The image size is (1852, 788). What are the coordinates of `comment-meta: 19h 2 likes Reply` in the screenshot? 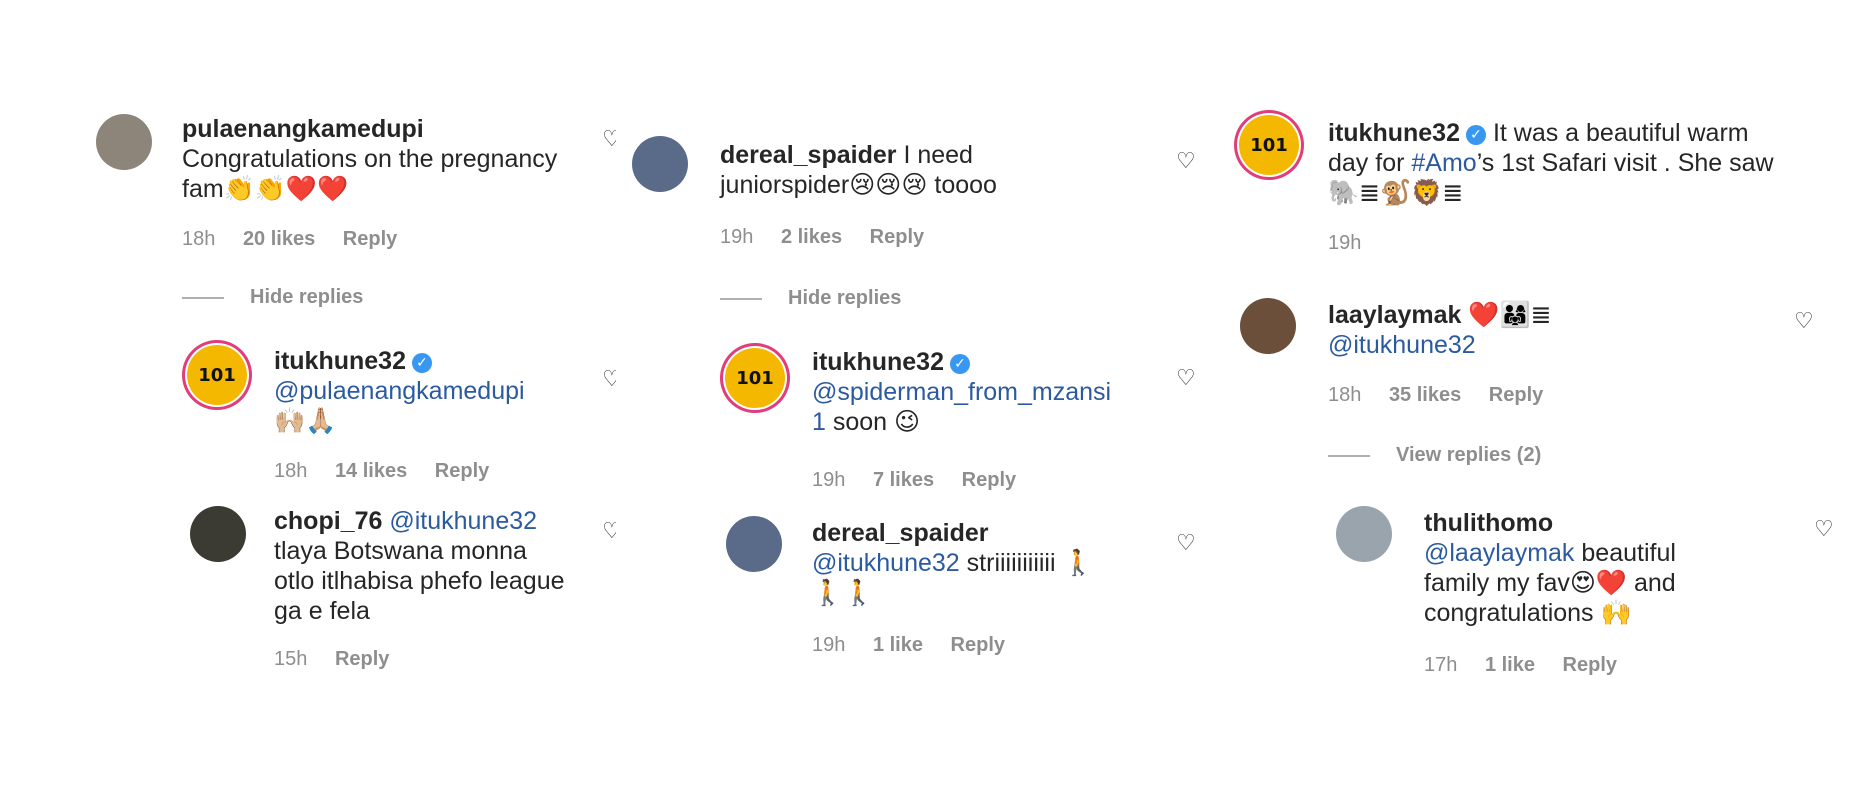 It's located at (833, 237).